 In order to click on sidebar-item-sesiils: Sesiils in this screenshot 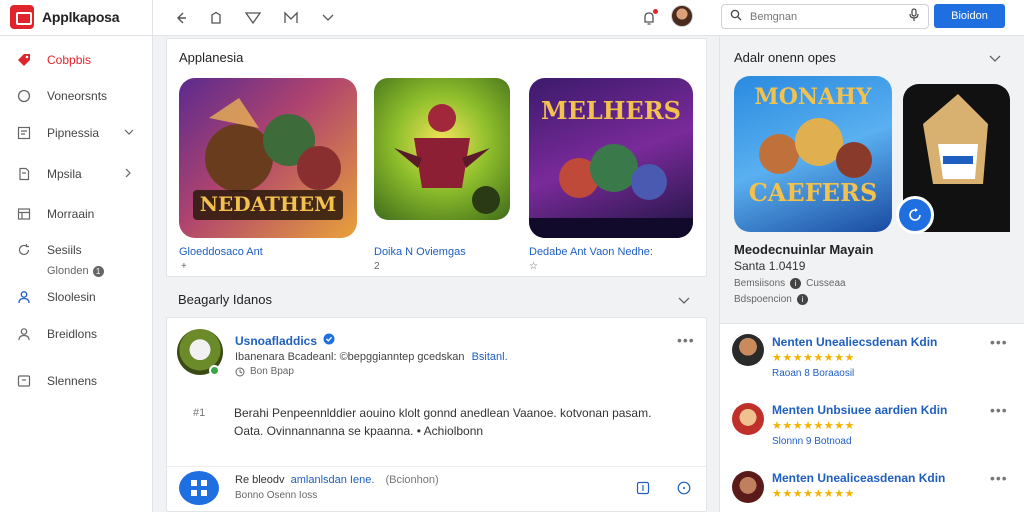, I will do `click(76, 250)`.